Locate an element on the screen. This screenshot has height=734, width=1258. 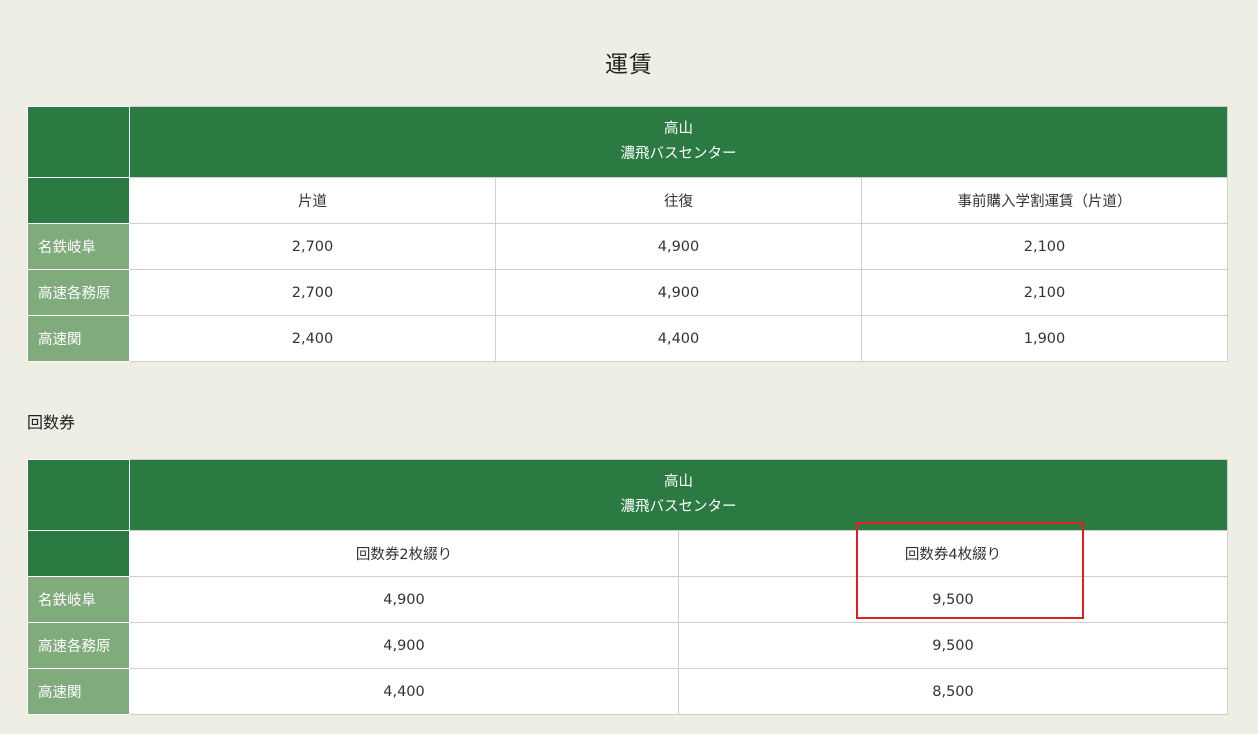
table-row: 名鉄岐阜 4,900 9,500 is located at coordinates (627, 599).